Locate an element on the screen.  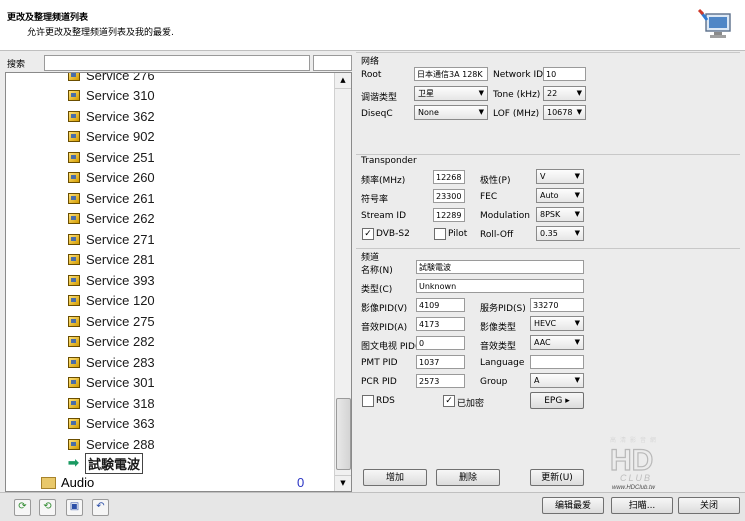
pcr-pid-field: 2573 is located at coordinates (440, 381).